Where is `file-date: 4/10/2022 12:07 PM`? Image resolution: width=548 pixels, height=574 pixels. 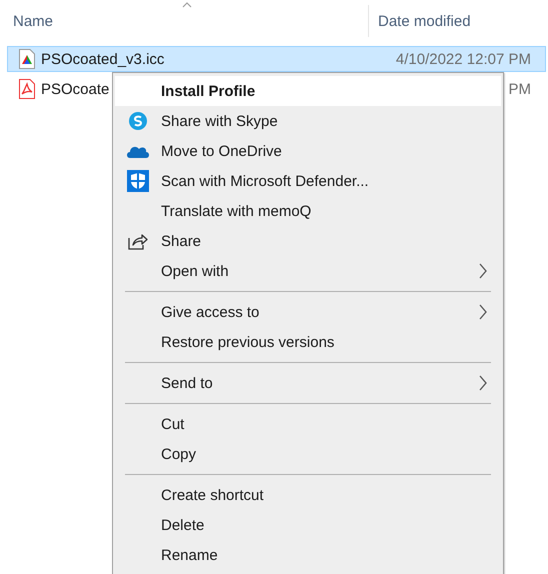
file-date: 4/10/2022 12:07 PM is located at coordinates (464, 59).